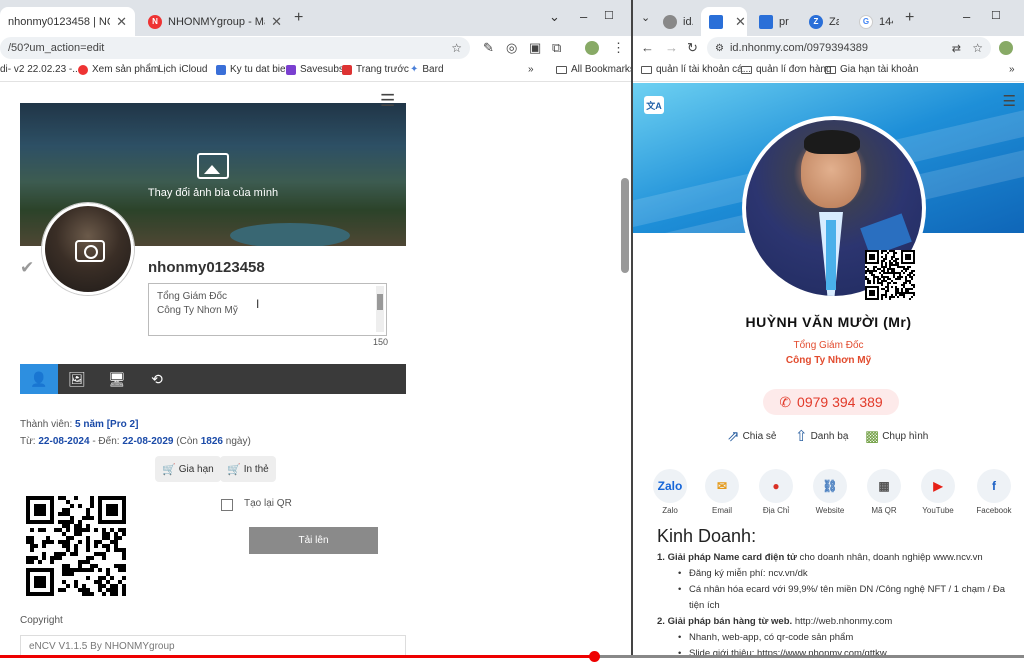 This screenshot has width=1024, height=662. I want to click on all-bookmarks: All Bookmarks, so click(593, 69).